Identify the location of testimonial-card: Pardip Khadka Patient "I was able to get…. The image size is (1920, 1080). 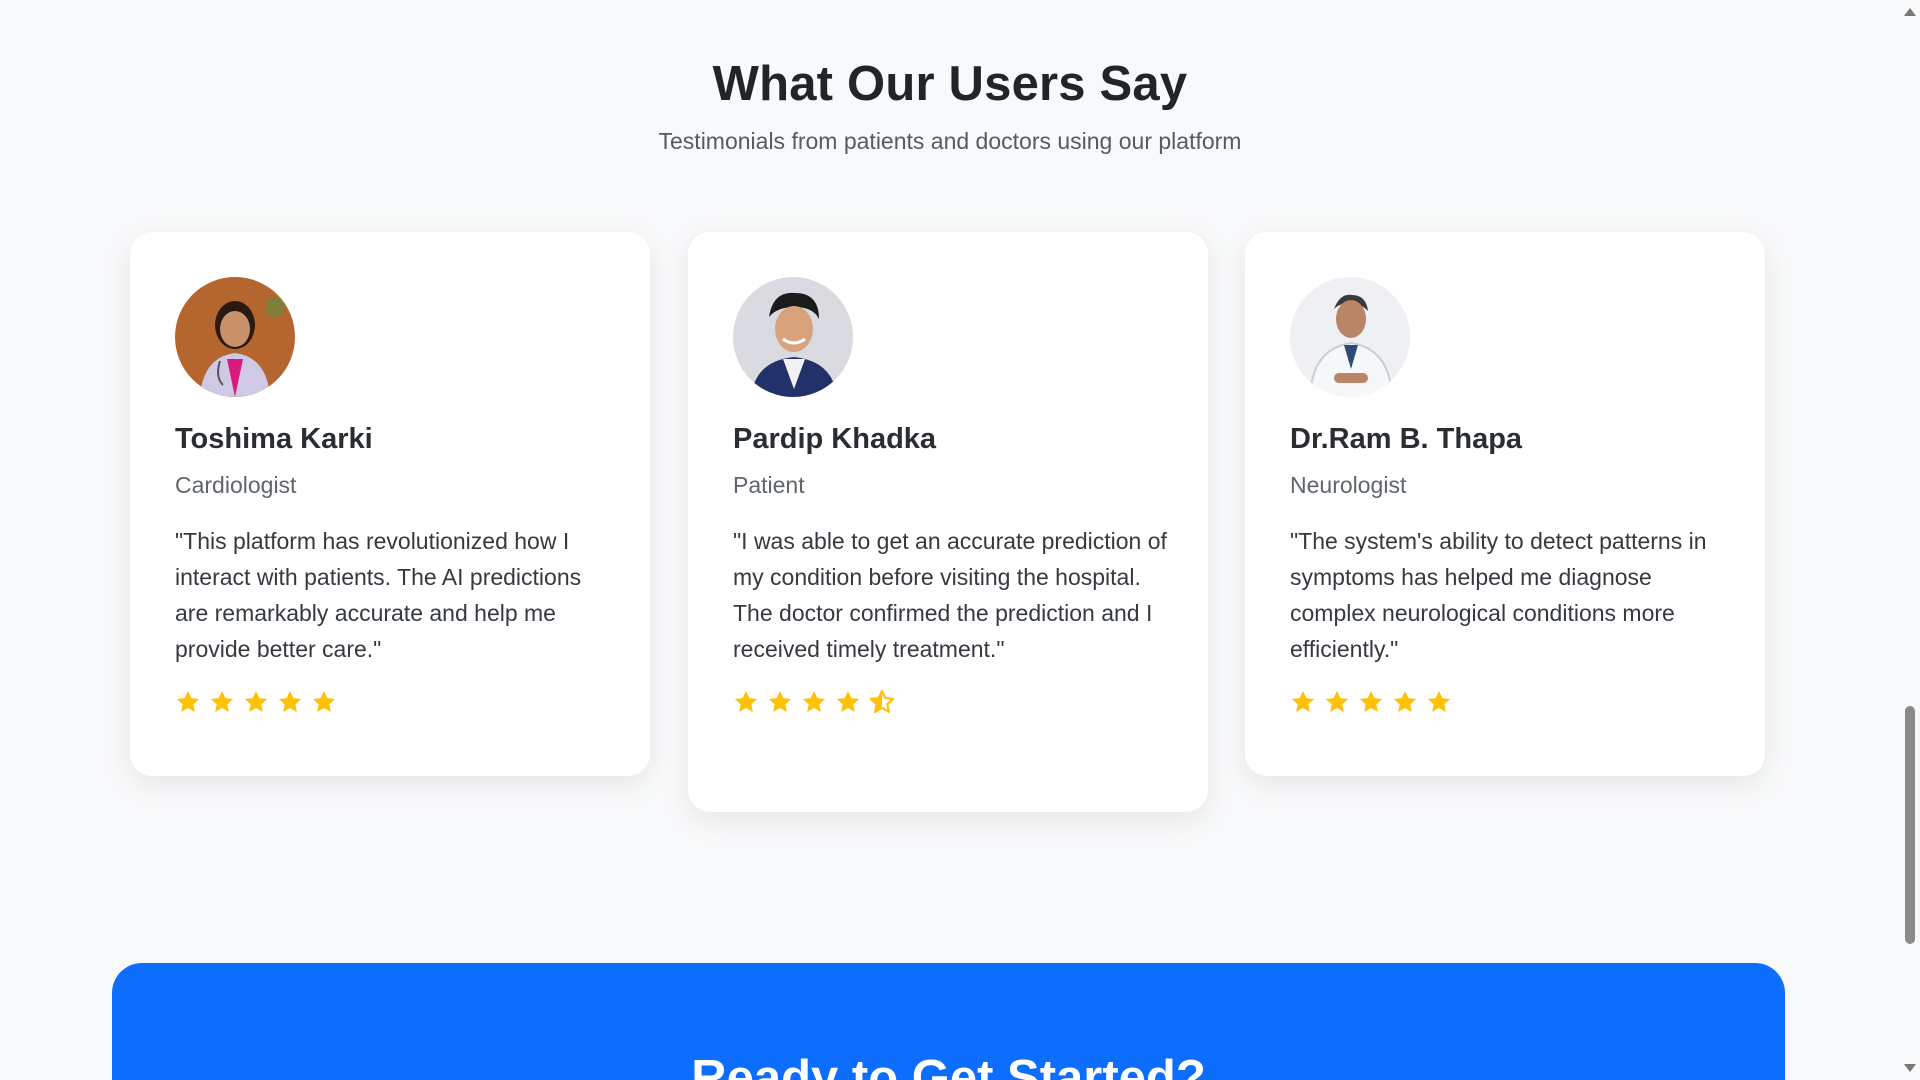
(948, 522).